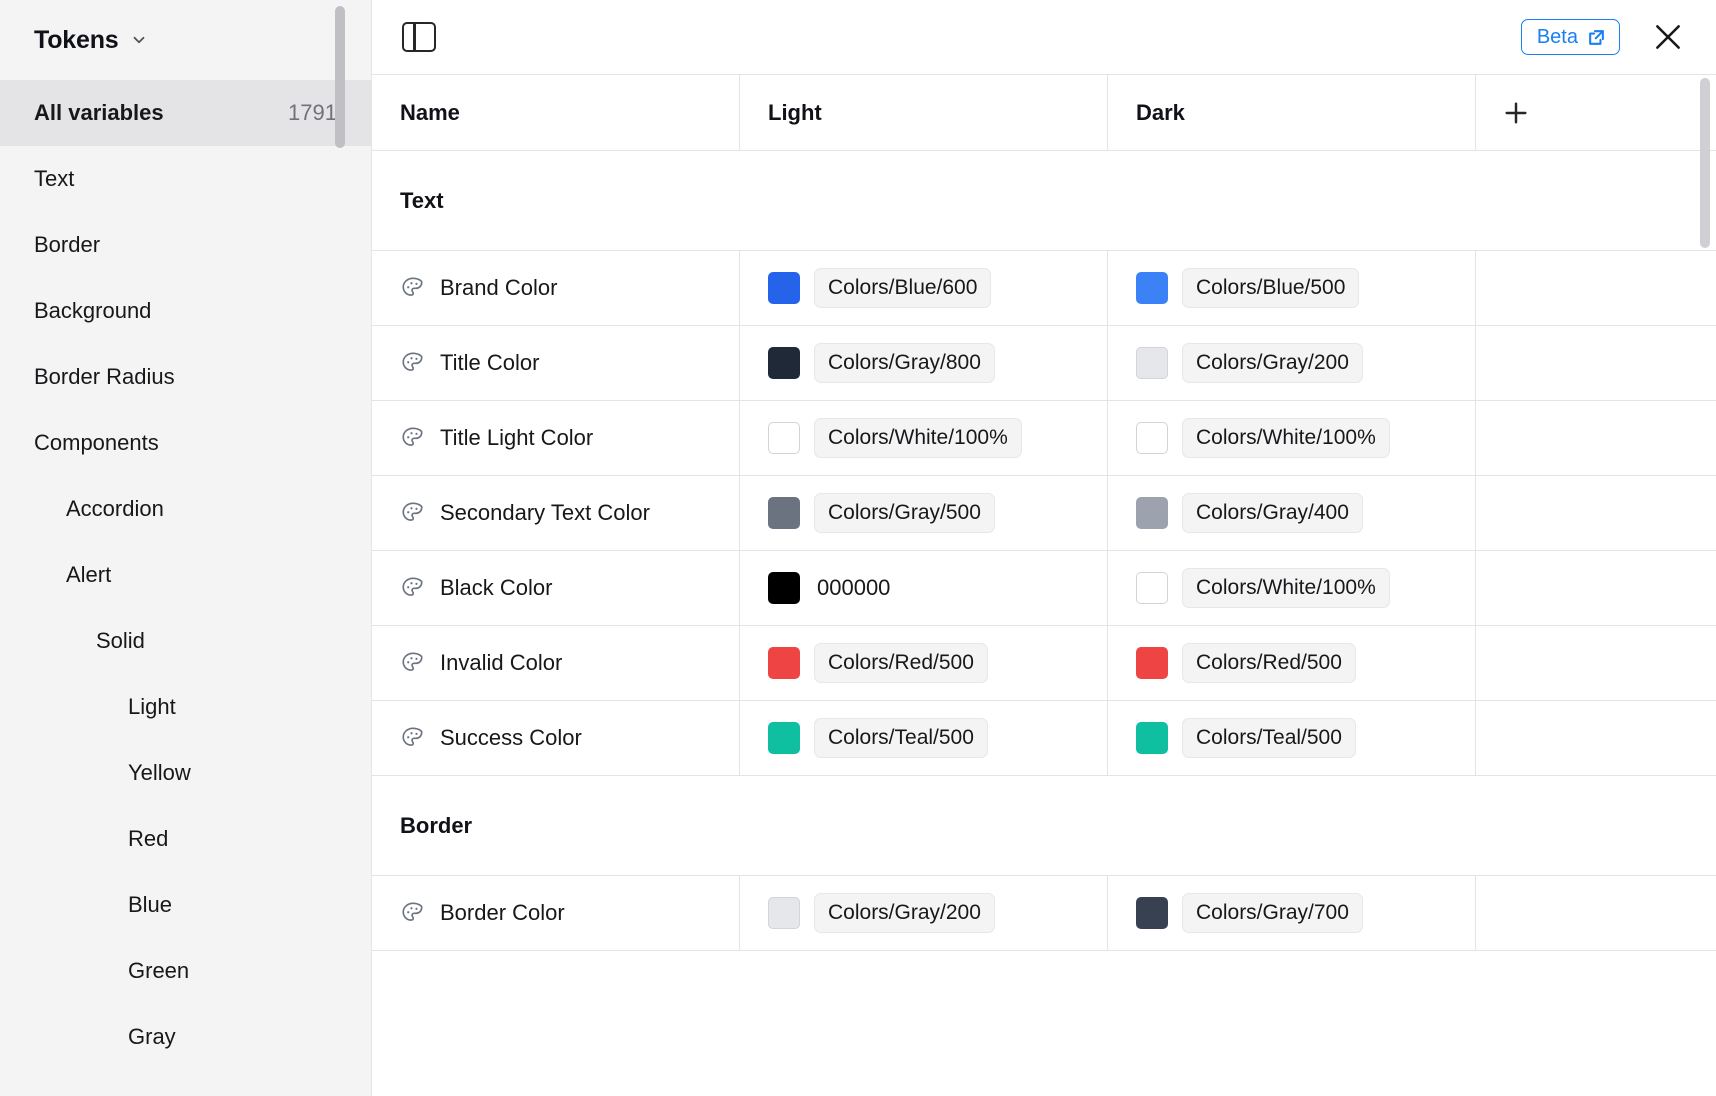 Image resolution: width=1716 pixels, height=1096 pixels. Describe the element at coordinates (556, 112) in the screenshot. I see `column-header-name: Name` at that location.